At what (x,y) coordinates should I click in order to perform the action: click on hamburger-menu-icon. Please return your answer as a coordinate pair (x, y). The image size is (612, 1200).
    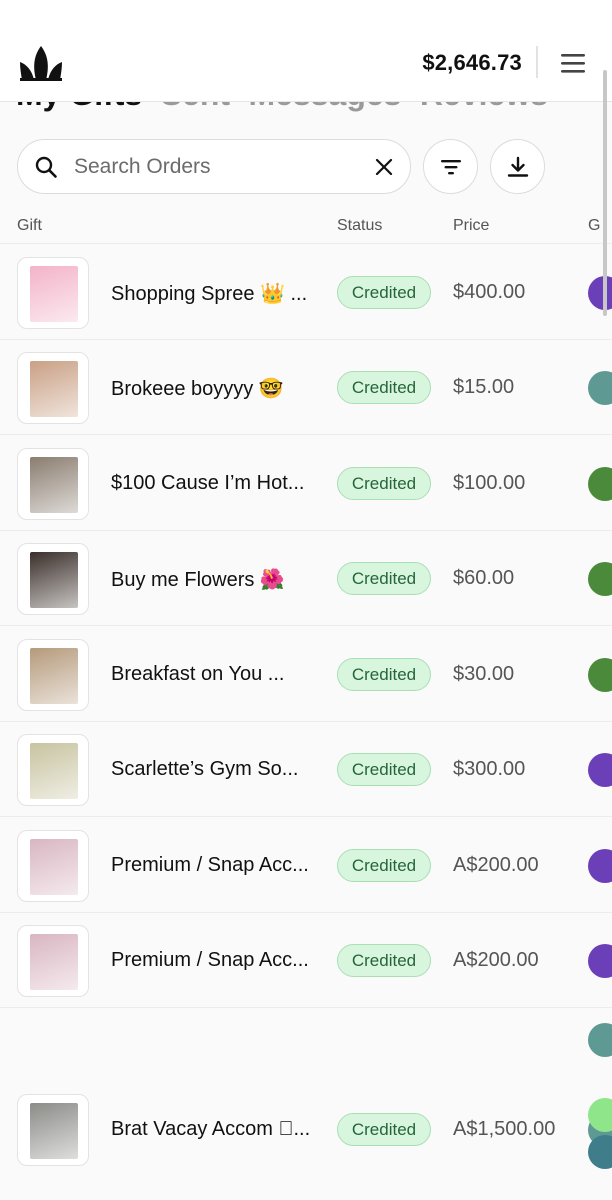
    Looking at the image, I should click on (573, 63).